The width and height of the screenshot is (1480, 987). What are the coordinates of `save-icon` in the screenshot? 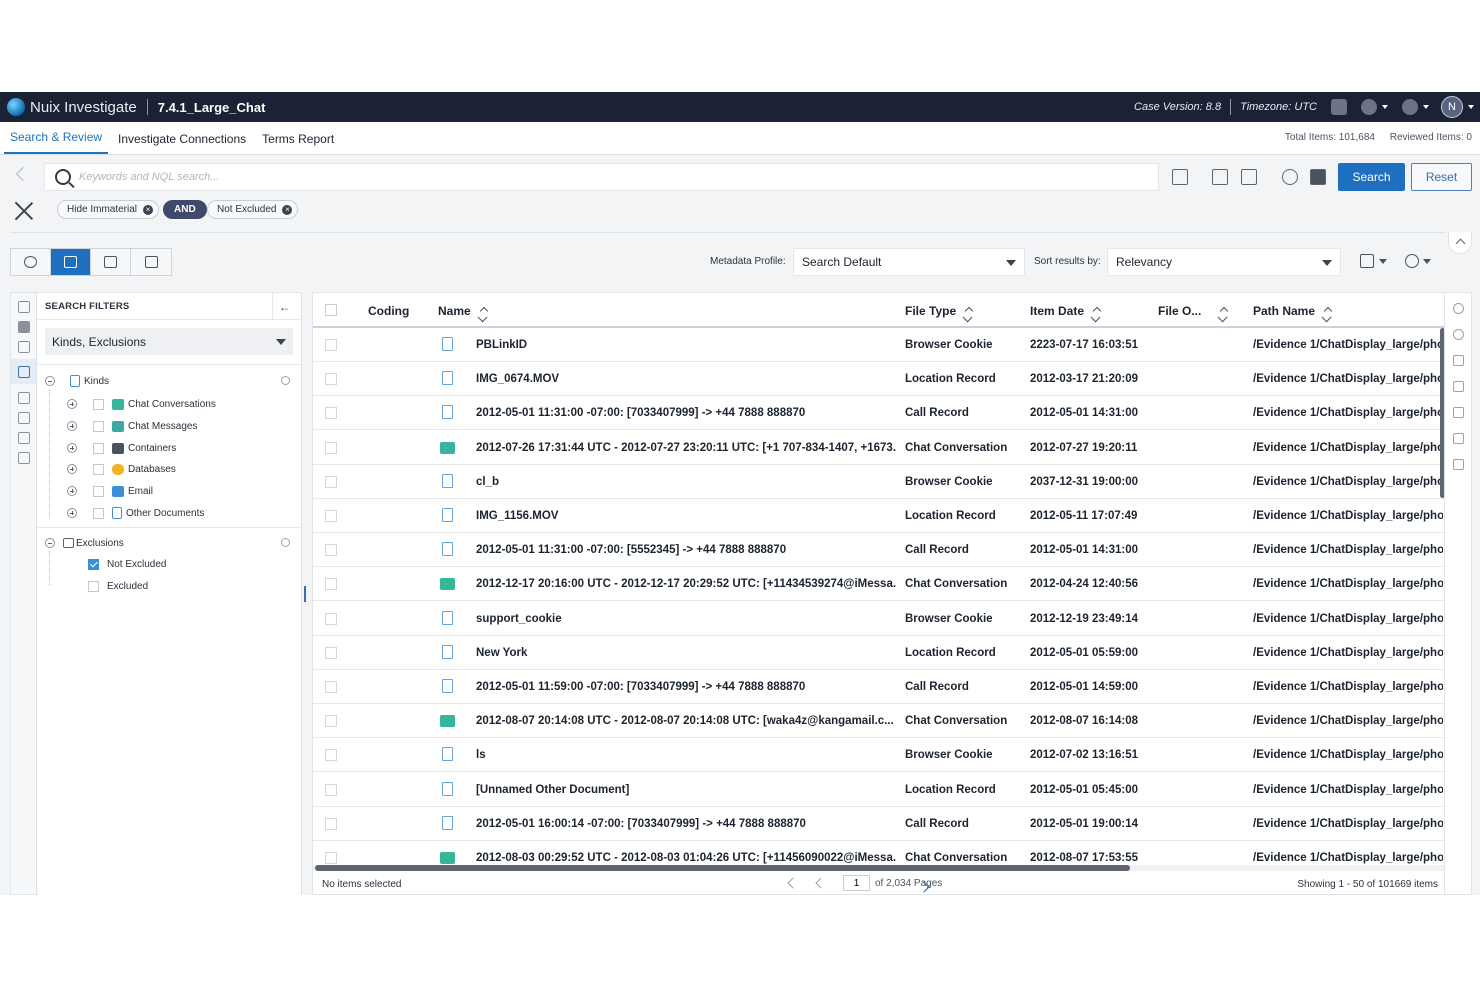 It's located at (23, 327).